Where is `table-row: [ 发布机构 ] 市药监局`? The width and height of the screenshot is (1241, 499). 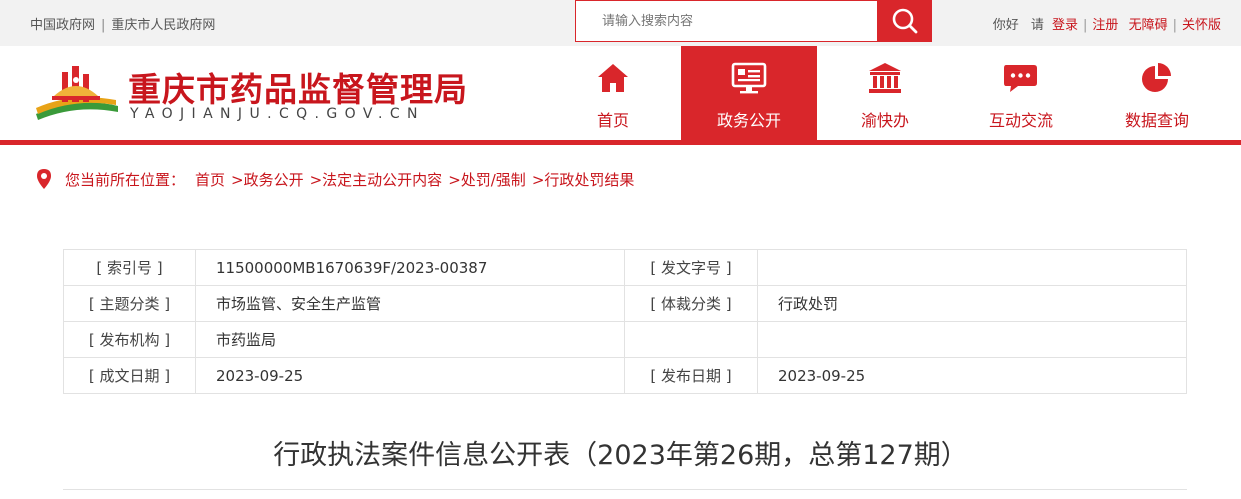 table-row: [ 发布机构 ] 市药监局 is located at coordinates (625, 339).